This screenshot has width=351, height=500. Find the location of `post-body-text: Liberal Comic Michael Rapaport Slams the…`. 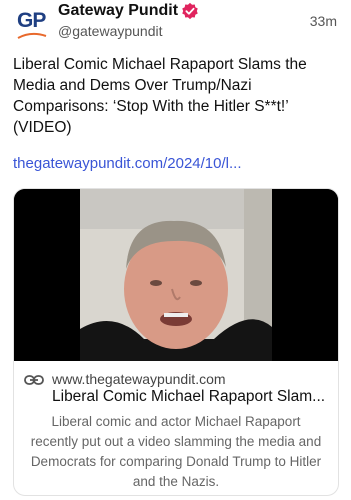

post-body-text: Liberal Comic Michael Rapaport Slams the… is located at coordinates (160, 96).